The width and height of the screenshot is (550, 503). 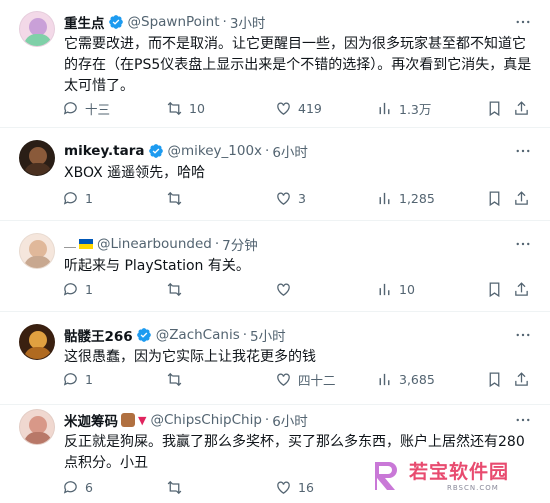 What do you see at coordinates (185, 108) in the screenshot?
I see `repost-button: 10` at bounding box center [185, 108].